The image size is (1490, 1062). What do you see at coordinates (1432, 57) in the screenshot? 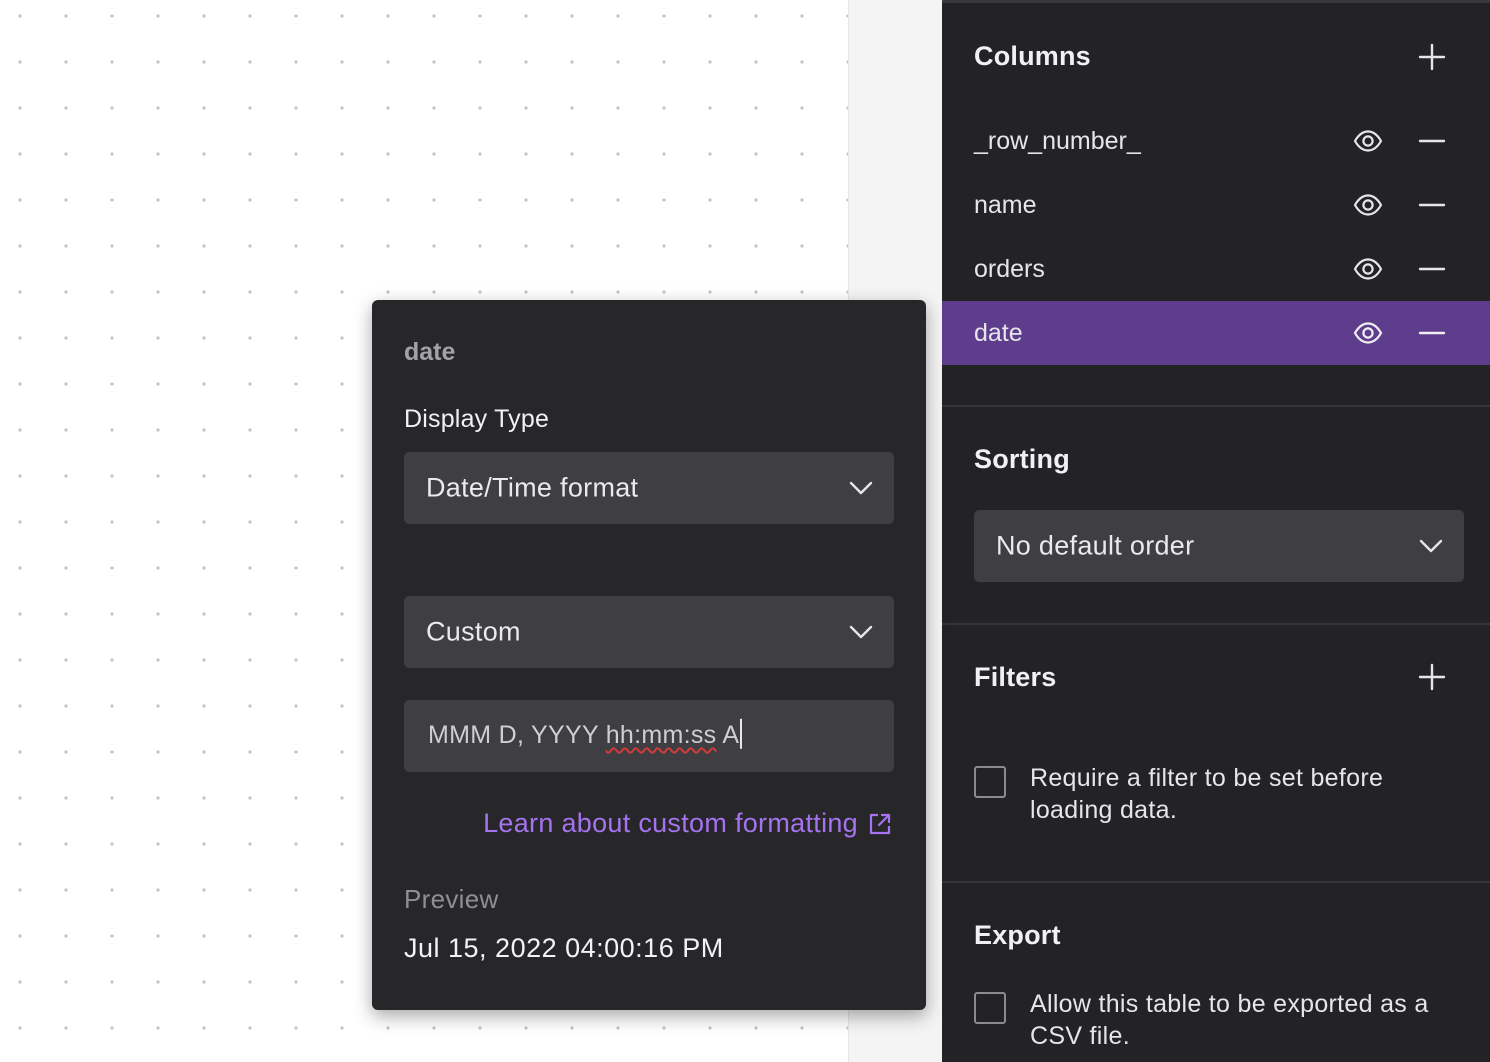
I see `add-column-button` at bounding box center [1432, 57].